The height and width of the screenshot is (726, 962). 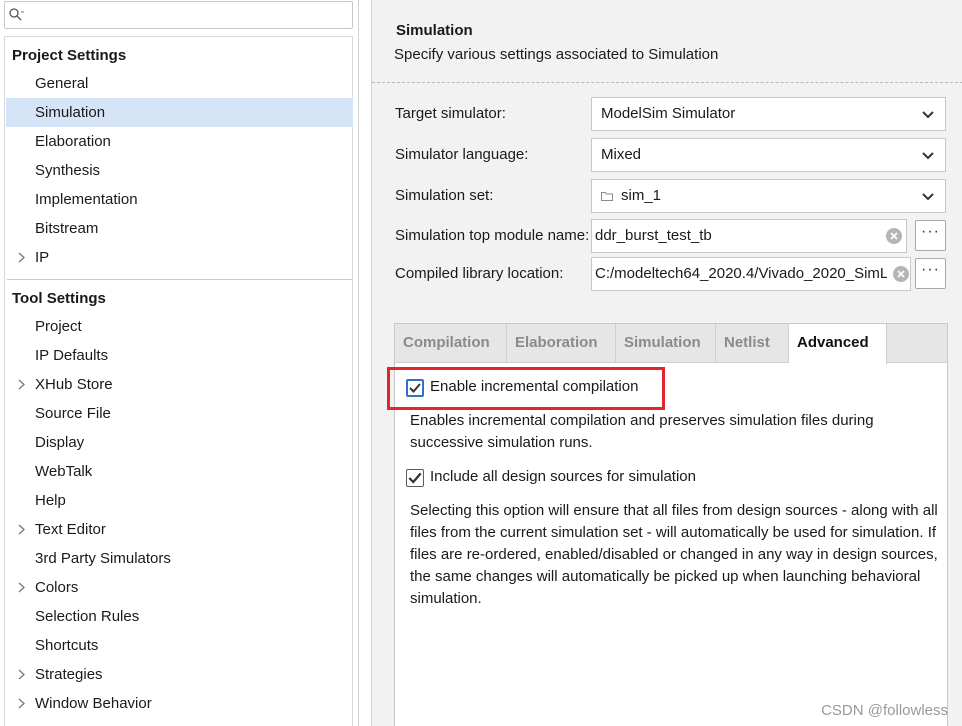 What do you see at coordinates (526, 388) in the screenshot?
I see `highlight-annotation-box` at bounding box center [526, 388].